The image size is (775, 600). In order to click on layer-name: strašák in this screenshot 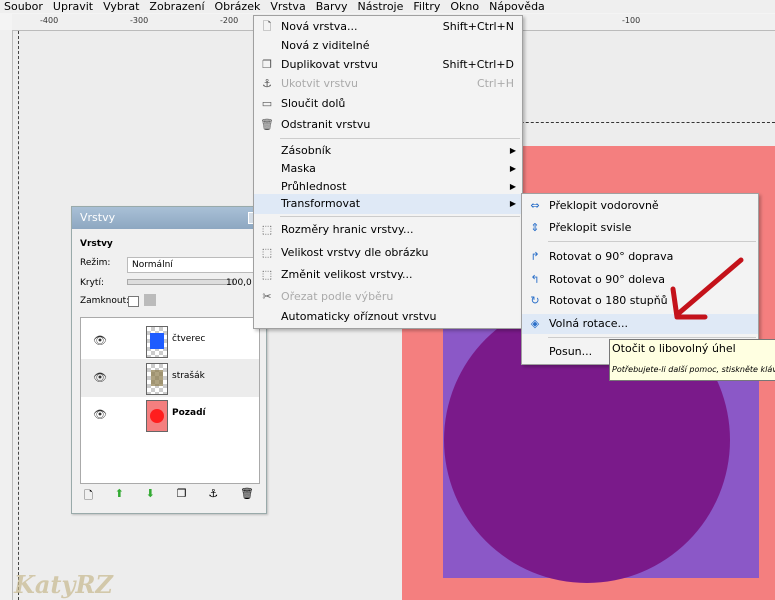, I will do `click(188, 376)`.